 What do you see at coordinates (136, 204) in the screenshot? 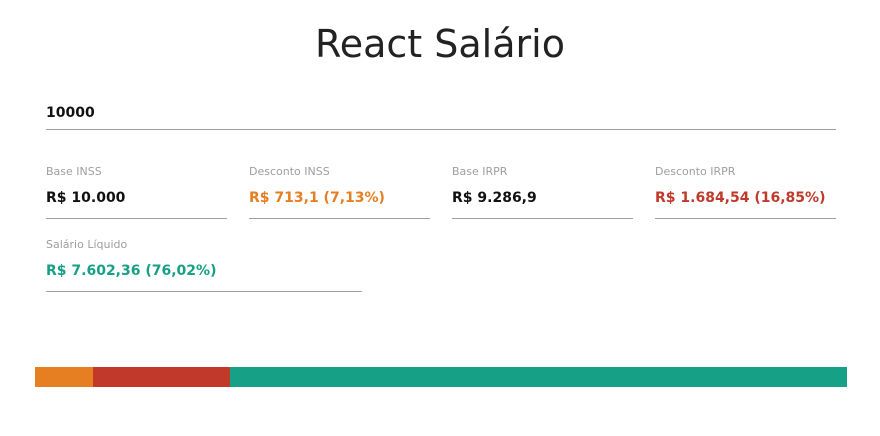
I see `base-inss-value: R$ 10.000` at bounding box center [136, 204].